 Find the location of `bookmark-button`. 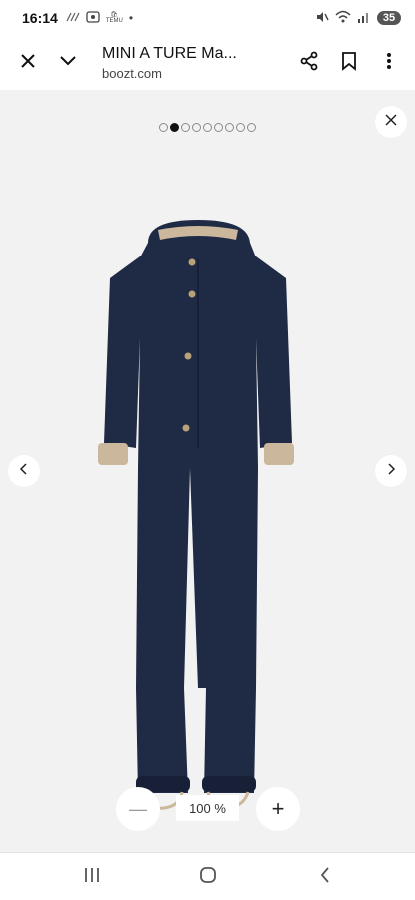

bookmark-button is located at coordinates (349, 63).